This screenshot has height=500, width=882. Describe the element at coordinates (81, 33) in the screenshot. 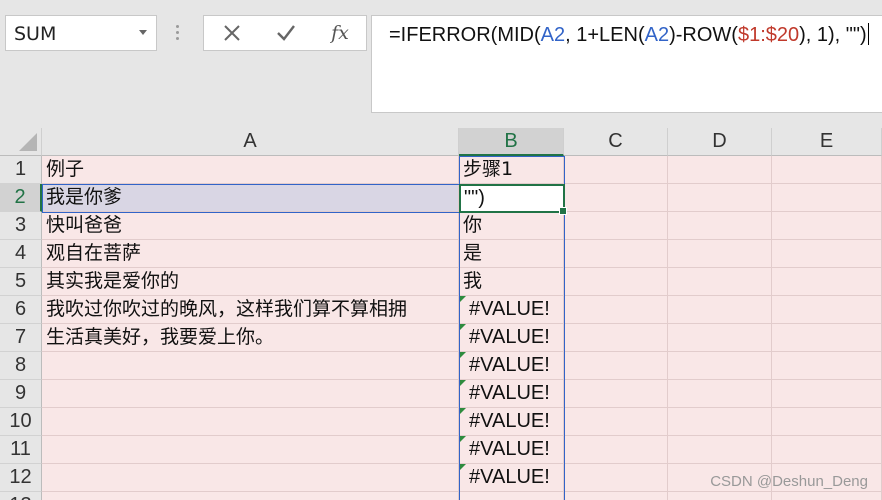

I see `name-box: SUM` at that location.